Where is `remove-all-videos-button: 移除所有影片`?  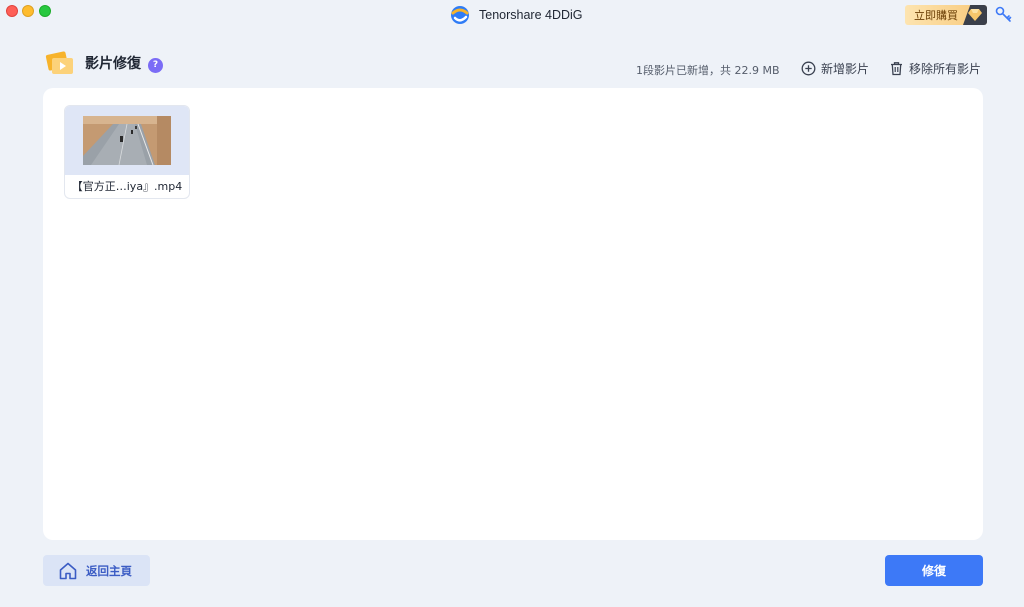
remove-all-videos-button: 移除所有影片 is located at coordinates (935, 68).